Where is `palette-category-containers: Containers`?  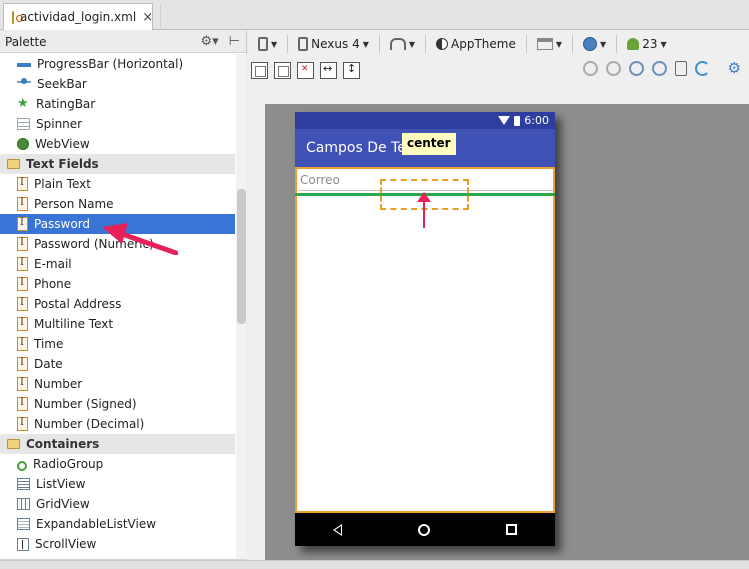 palette-category-containers: Containers is located at coordinates (117, 444).